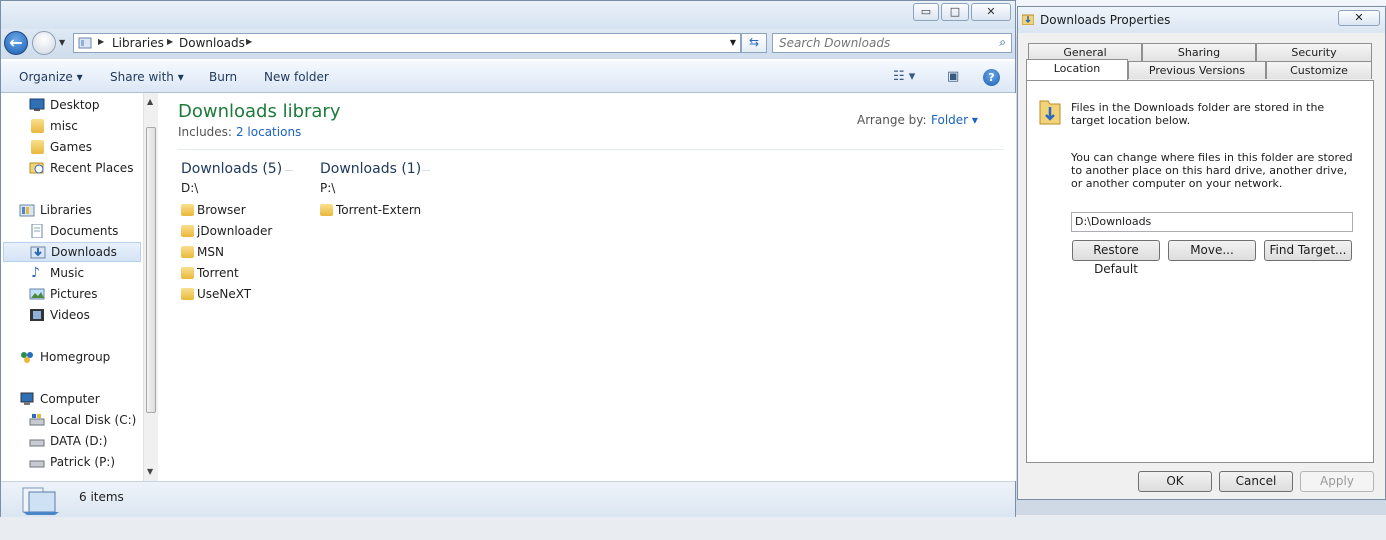 The image size is (1386, 540). I want to click on desktop-icon, so click(37, 104).